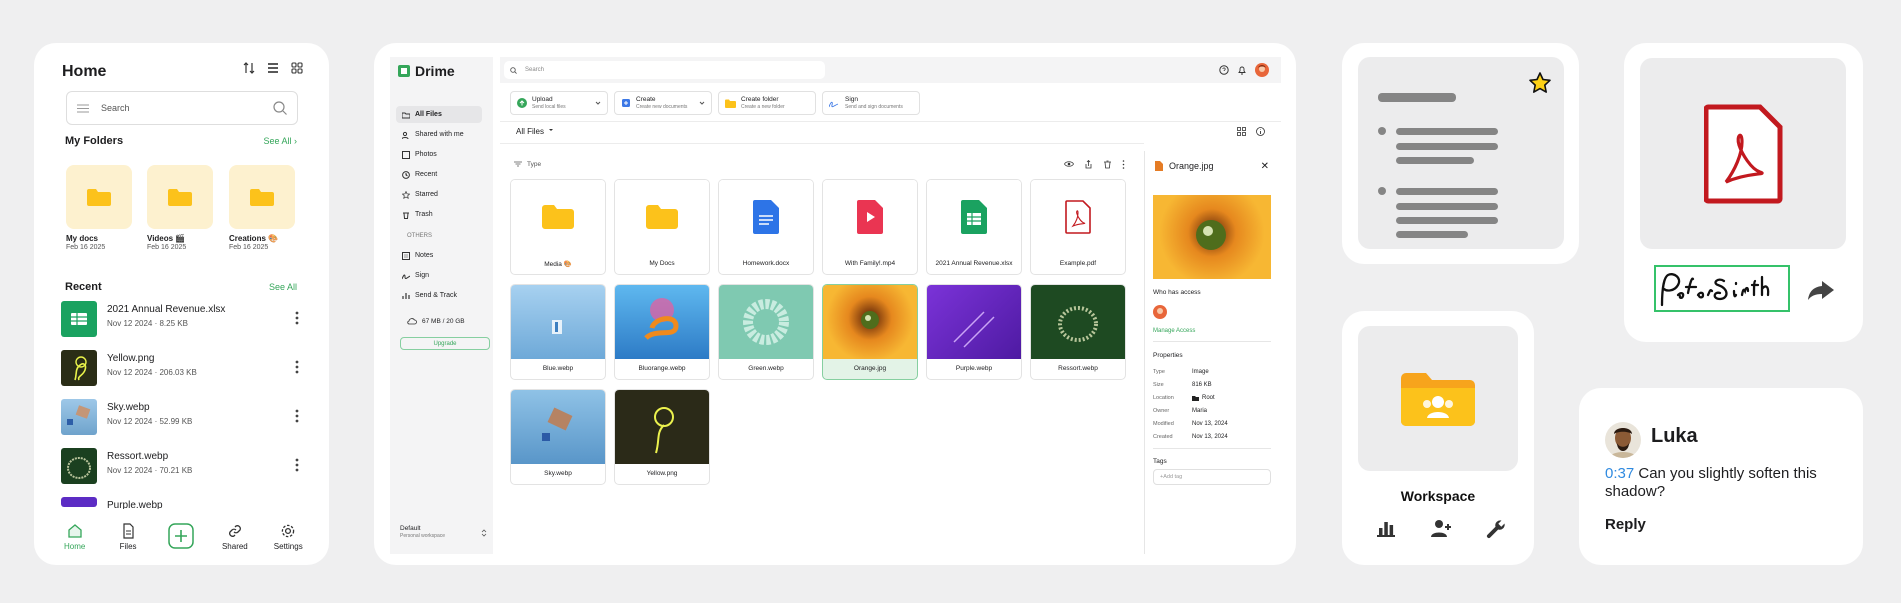 This screenshot has width=1901, height=603. Describe the element at coordinates (1078, 217) in the screenshot. I see `pdf-icon` at that location.